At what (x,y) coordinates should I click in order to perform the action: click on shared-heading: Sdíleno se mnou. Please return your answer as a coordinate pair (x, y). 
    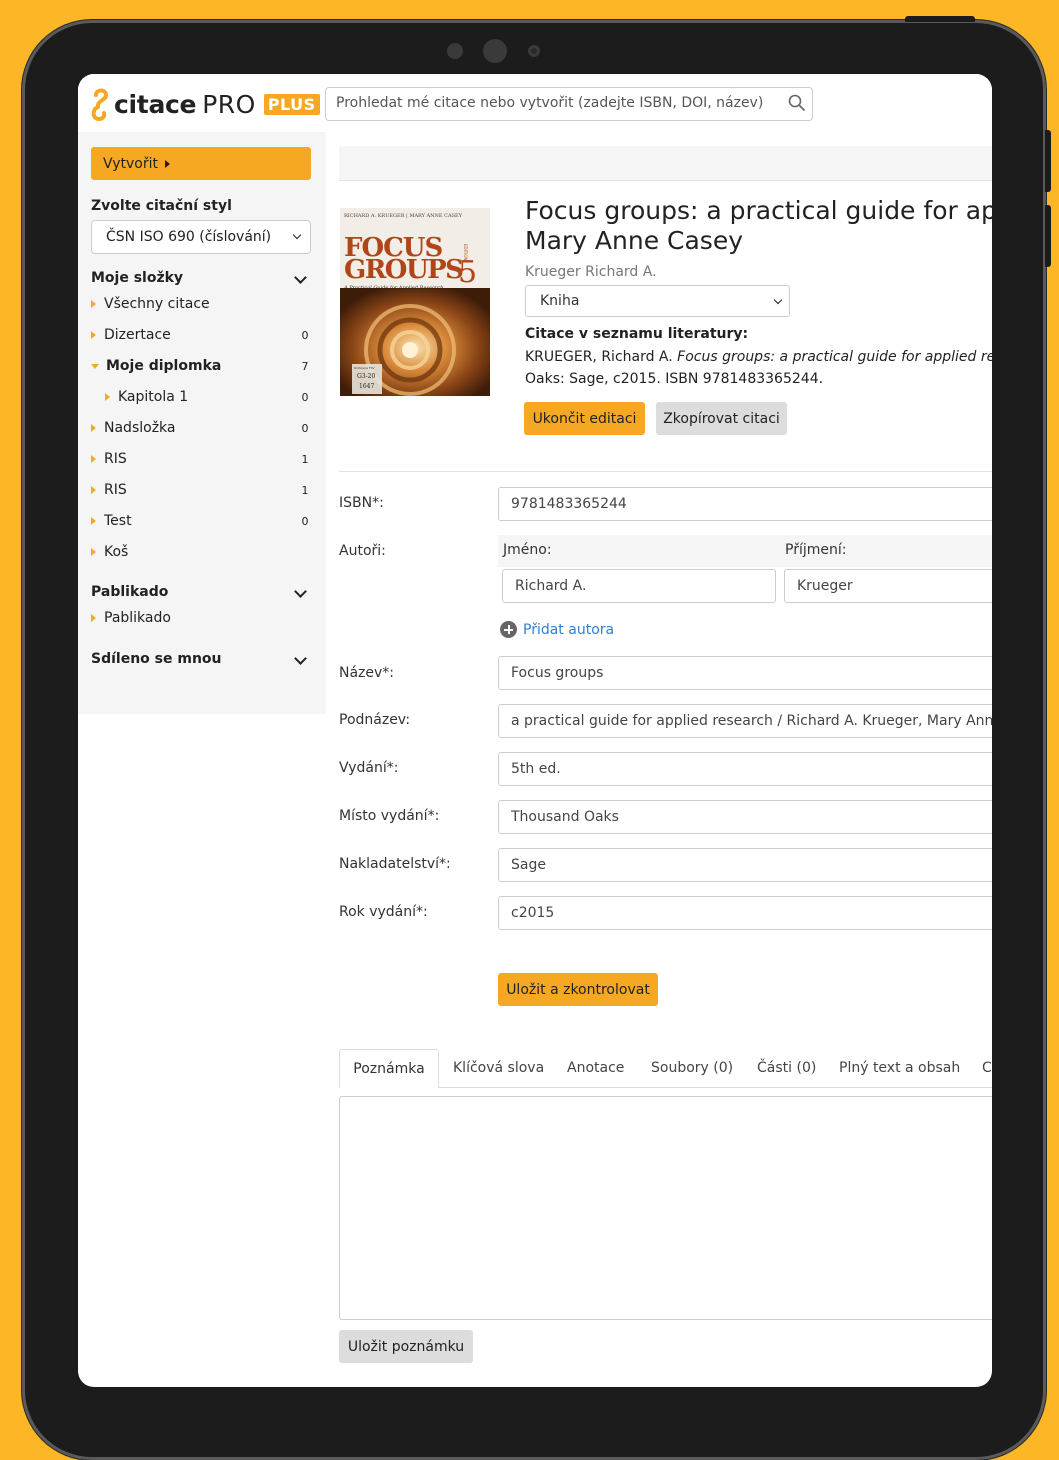
    Looking at the image, I should click on (156, 659).